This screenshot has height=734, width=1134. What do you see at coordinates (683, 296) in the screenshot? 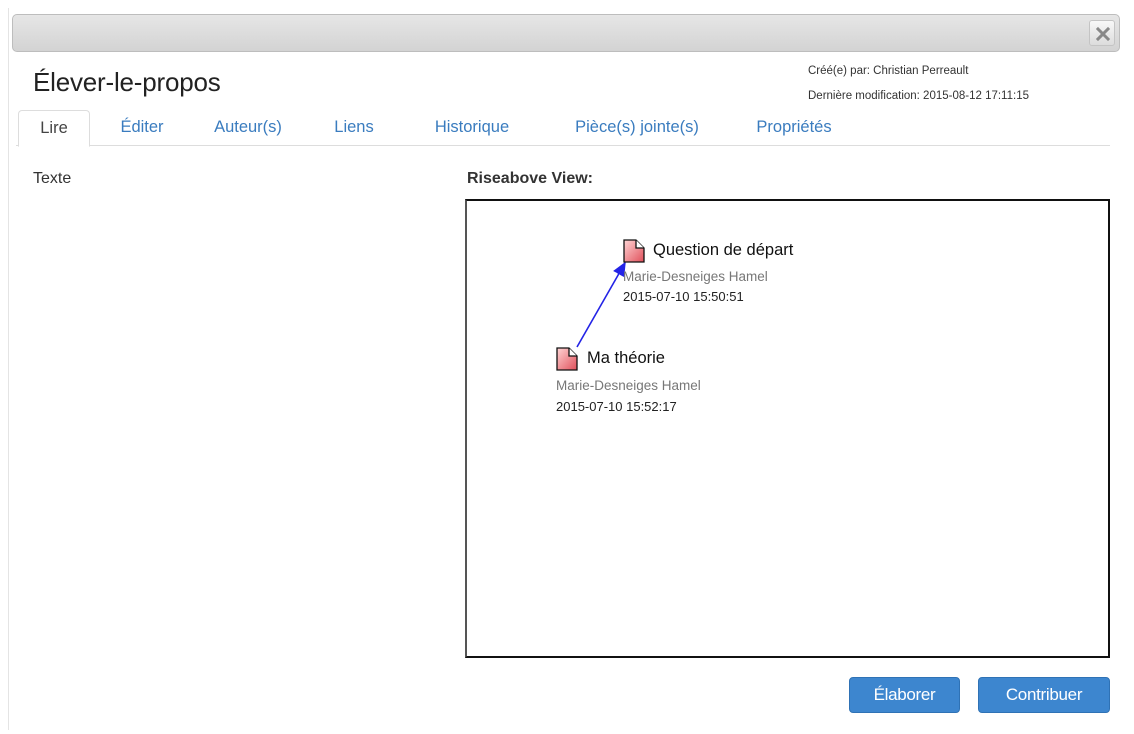
I see `note-date: 2015-07-10 15:50:51` at bounding box center [683, 296].